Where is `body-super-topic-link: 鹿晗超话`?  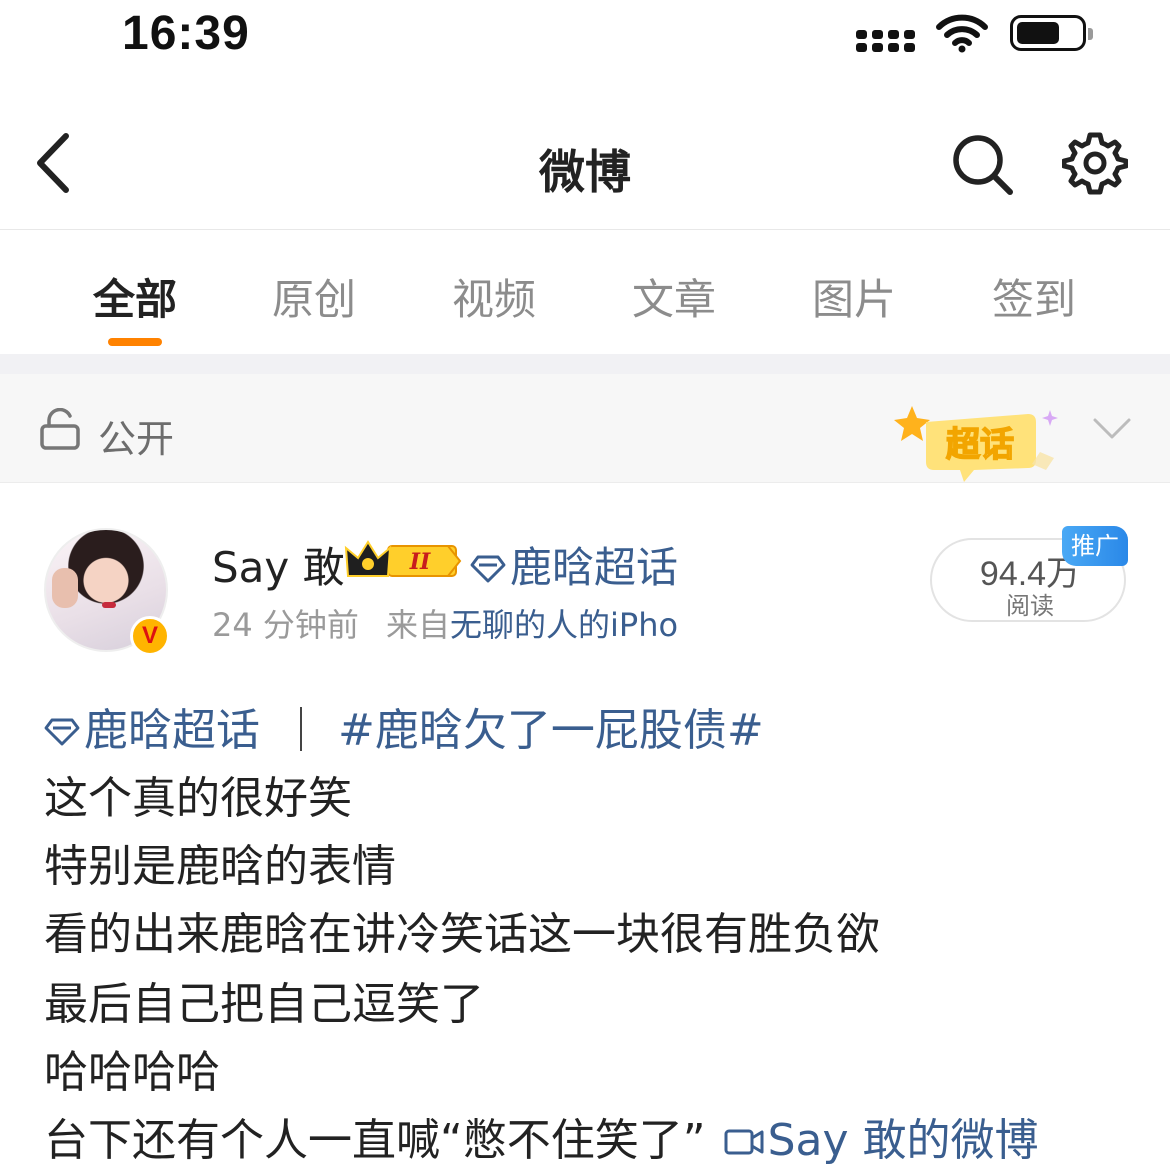
body-super-topic-link: 鹿晗超话 is located at coordinates (159, 730).